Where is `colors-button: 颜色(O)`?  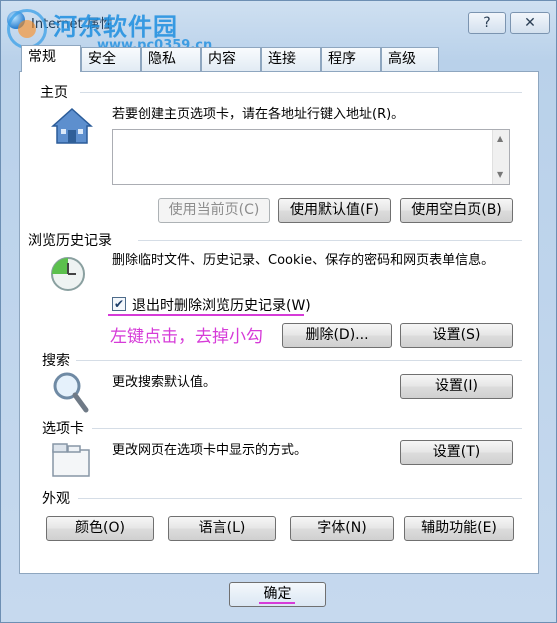
colors-button: 颜色(O) is located at coordinates (100, 528).